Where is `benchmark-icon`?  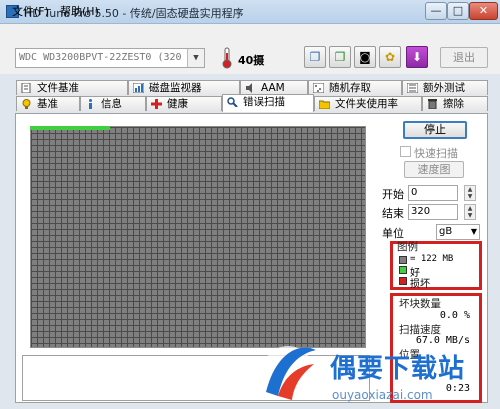 benchmark-icon is located at coordinates (26, 104).